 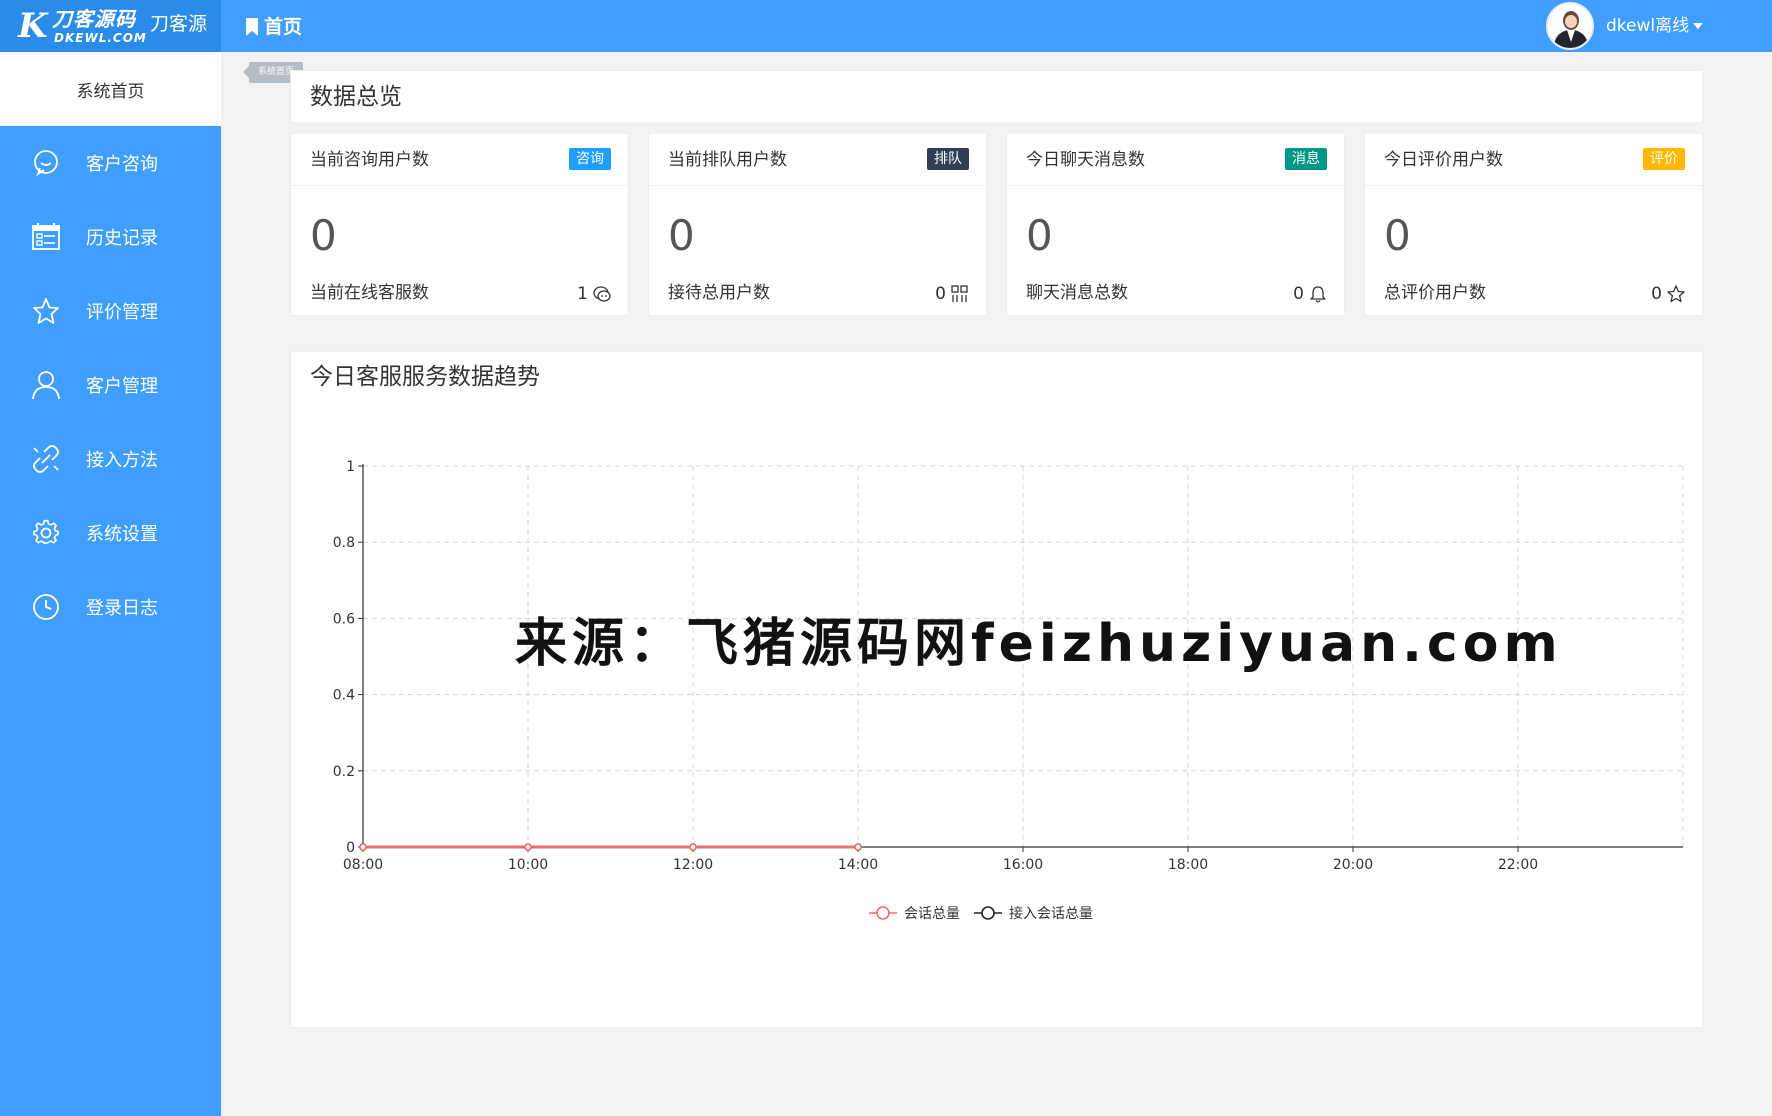 I want to click on sidebar-item-access: 接入方法, so click(x=110, y=459).